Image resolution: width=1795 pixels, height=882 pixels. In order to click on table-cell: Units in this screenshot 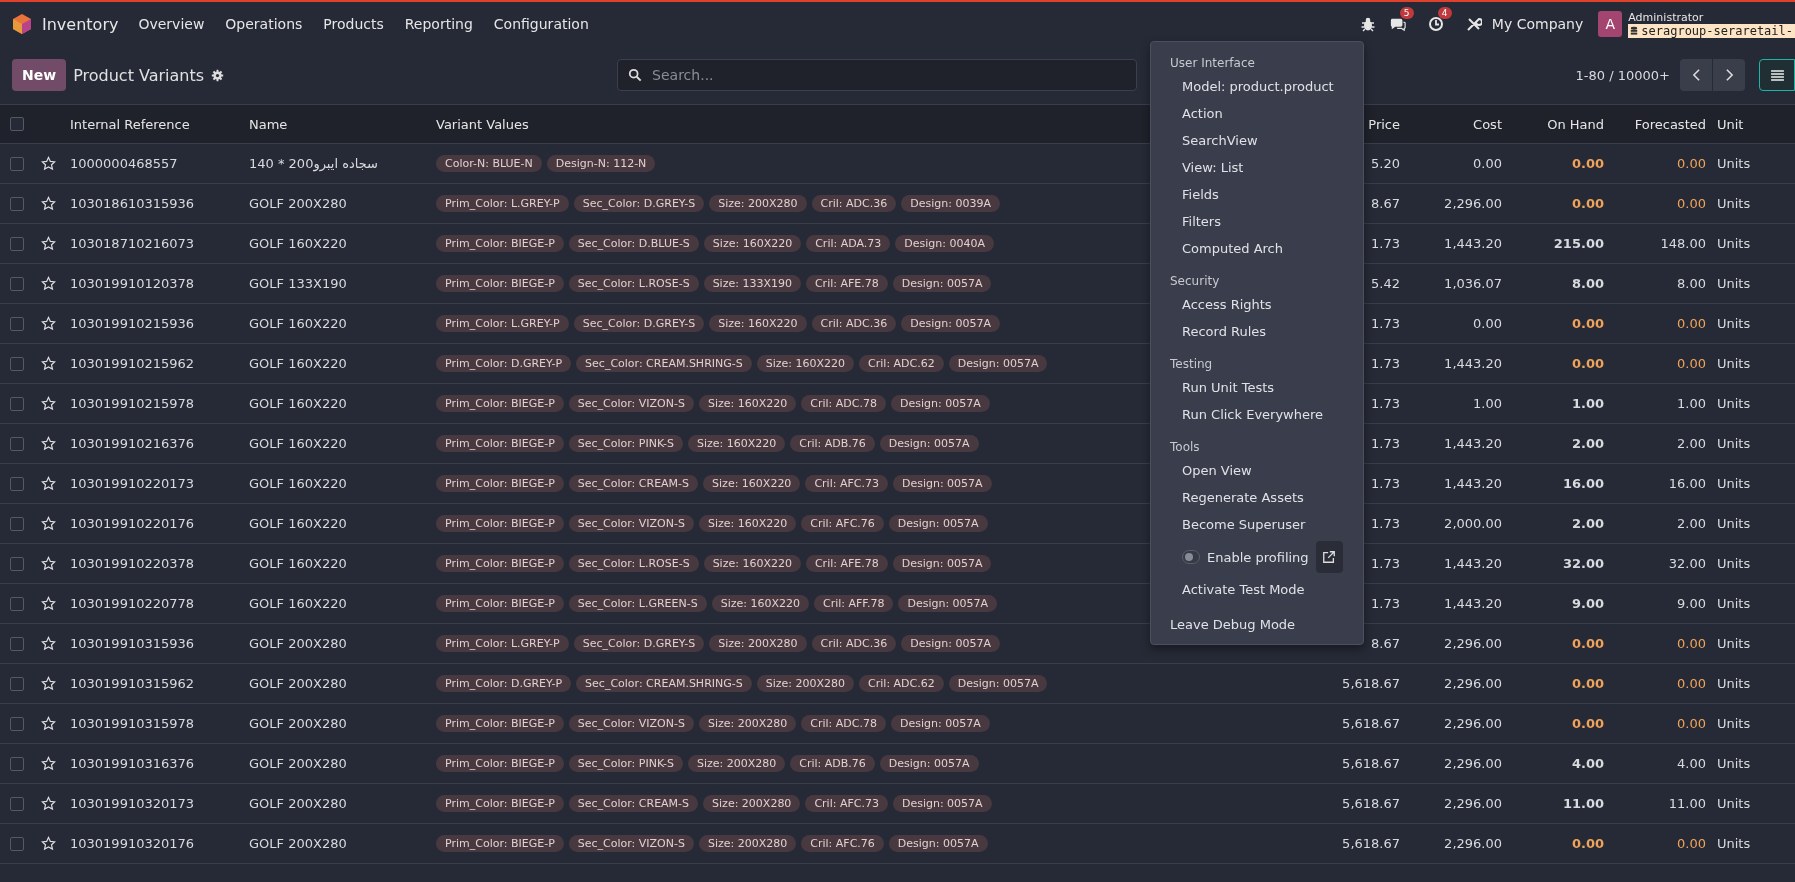, I will do `click(1734, 523)`.